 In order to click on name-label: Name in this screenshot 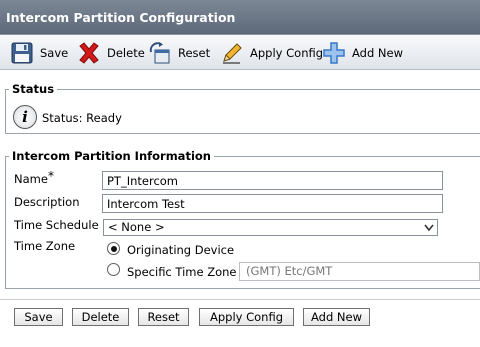, I will do `click(31, 179)`.